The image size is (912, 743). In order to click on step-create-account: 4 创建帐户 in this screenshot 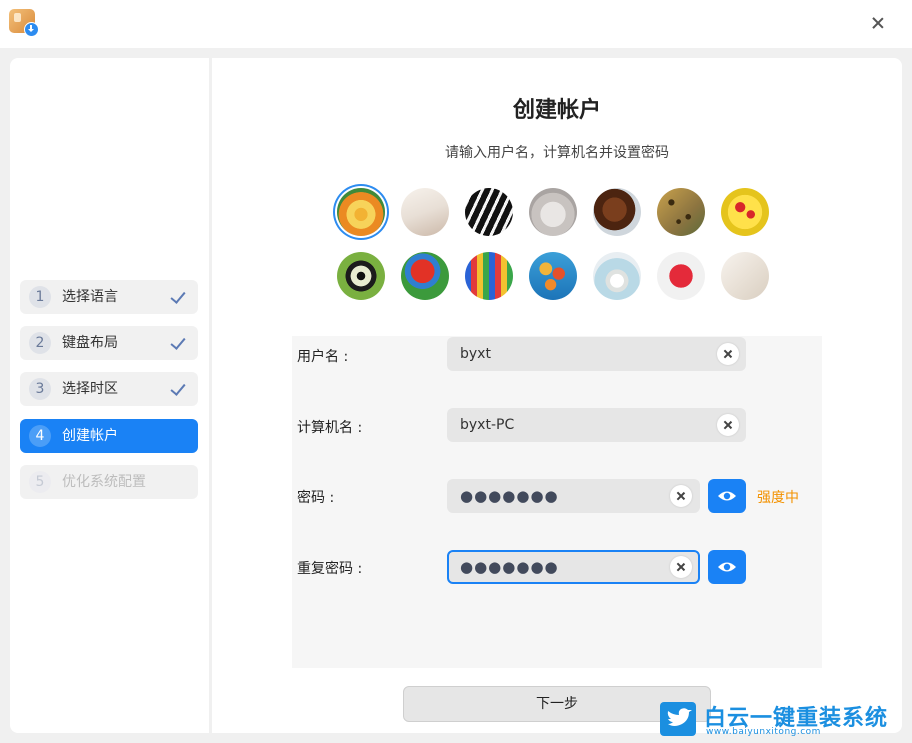, I will do `click(109, 436)`.